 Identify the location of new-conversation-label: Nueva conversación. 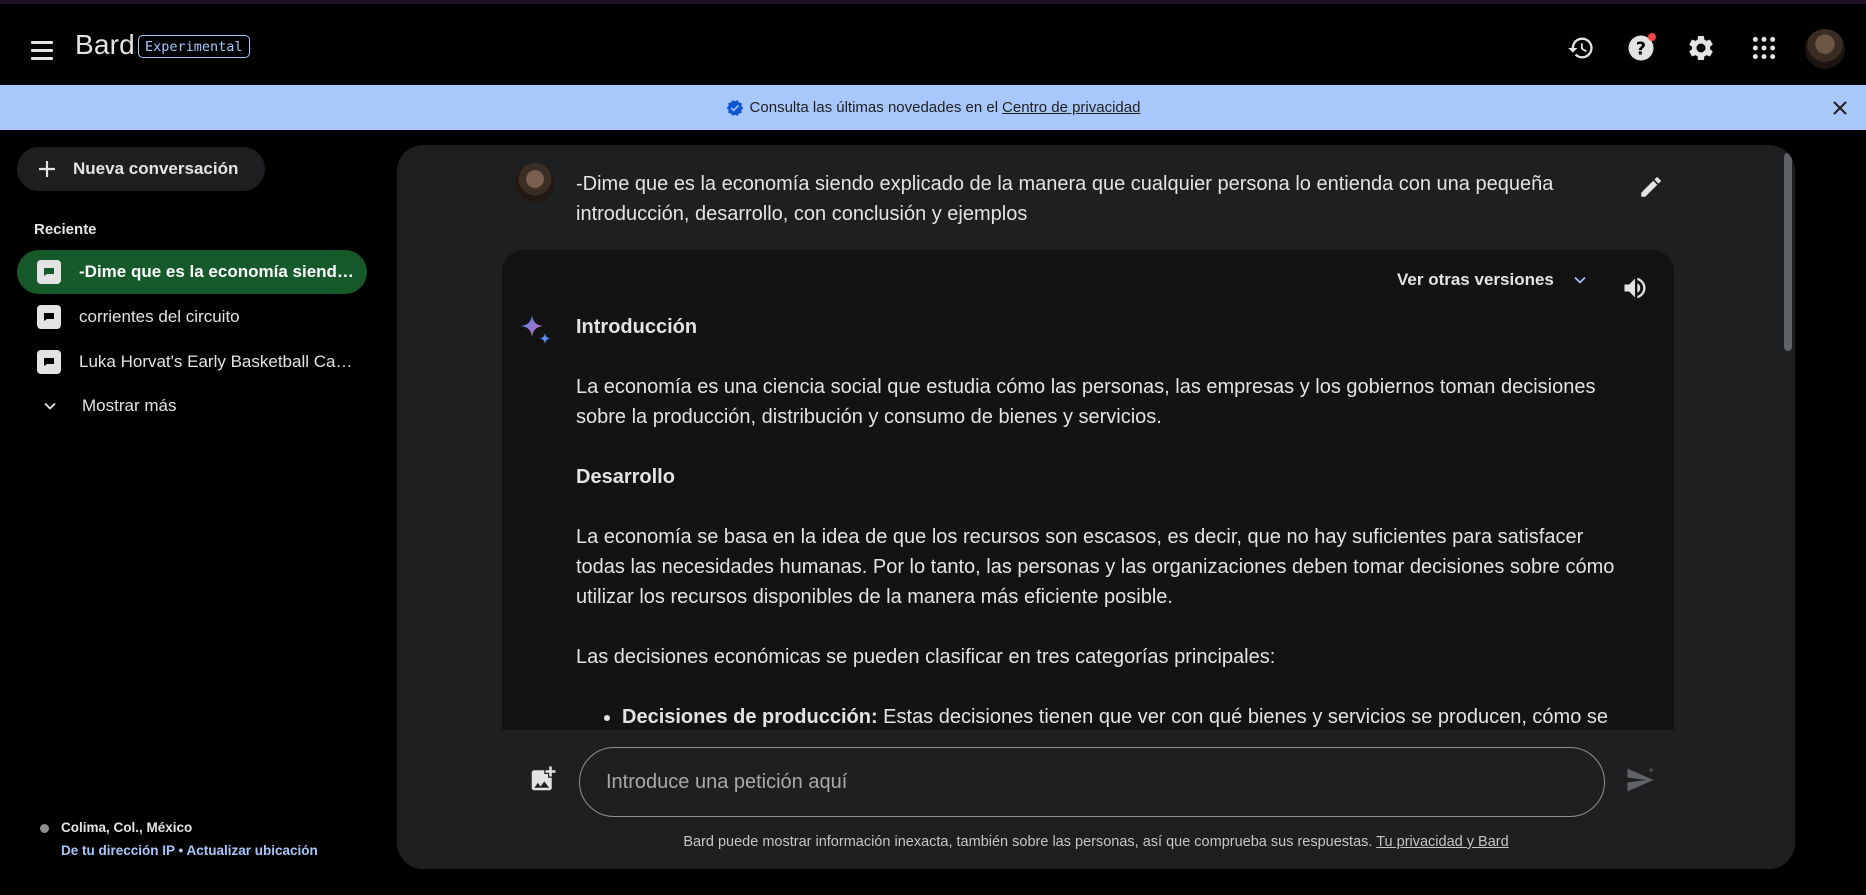
(156, 168).